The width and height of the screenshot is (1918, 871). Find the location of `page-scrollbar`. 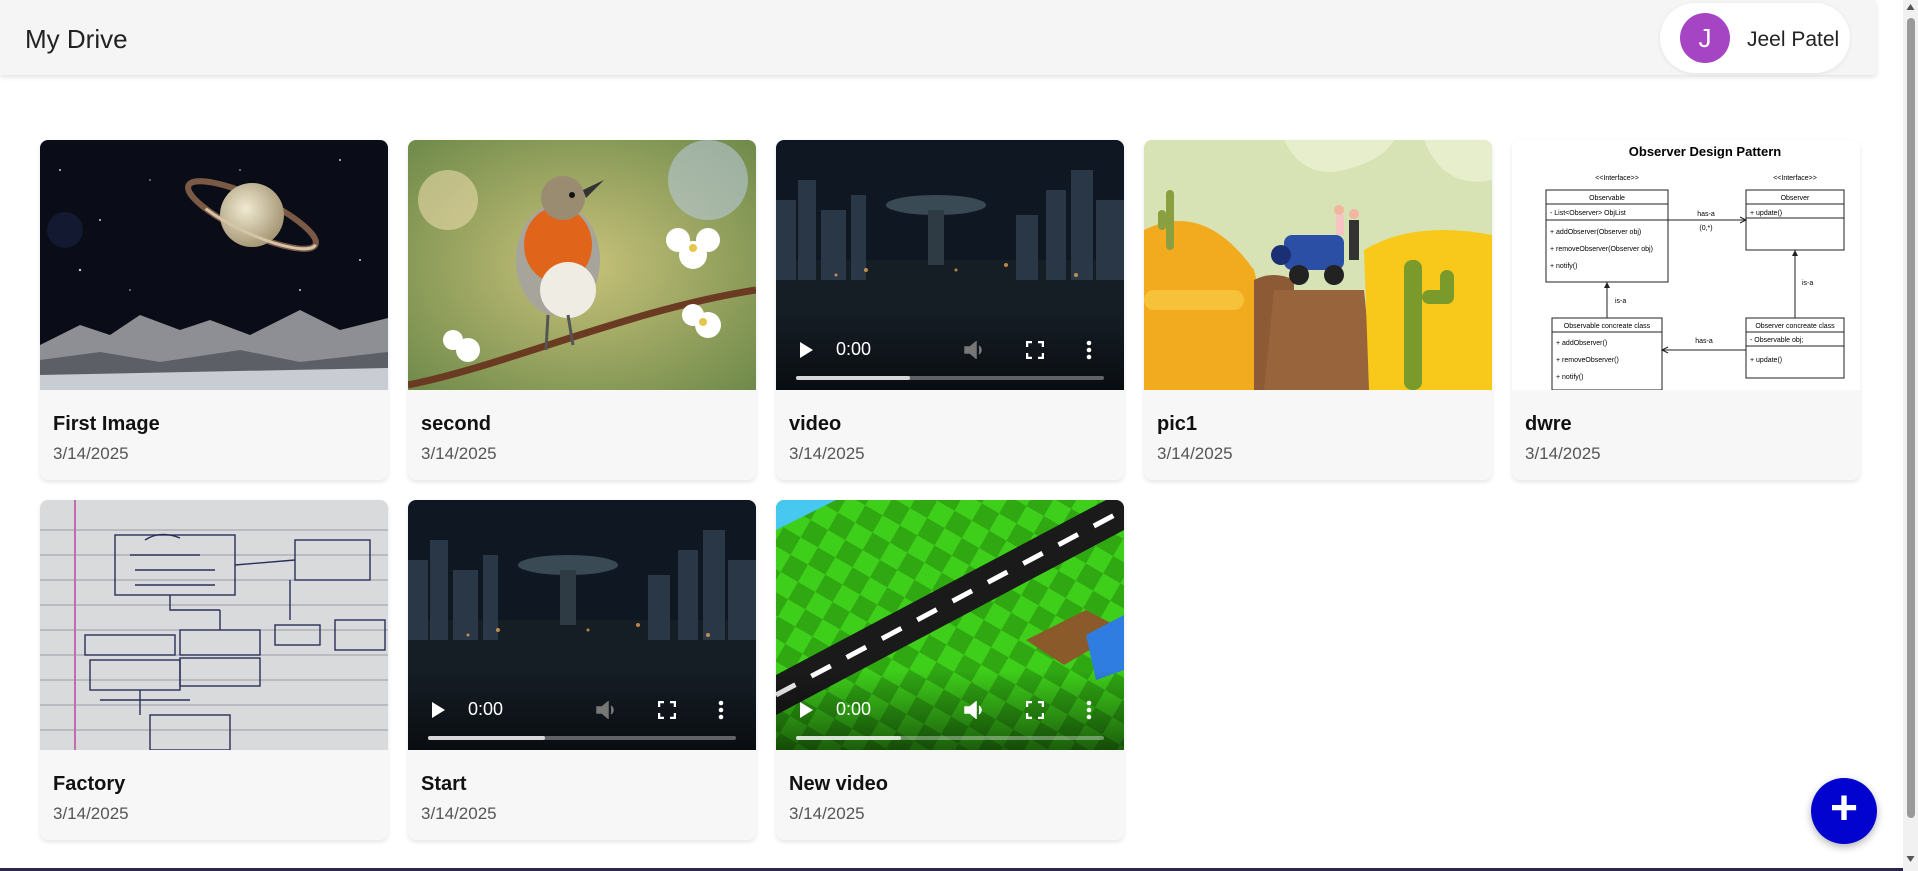

page-scrollbar is located at coordinates (1910, 435).